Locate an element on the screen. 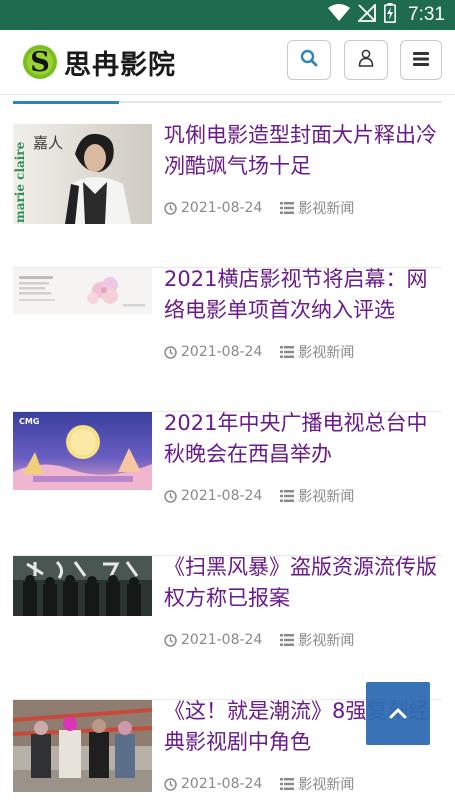 This screenshot has width=455, height=808. svg-text: CMG is located at coordinates (29, 421).